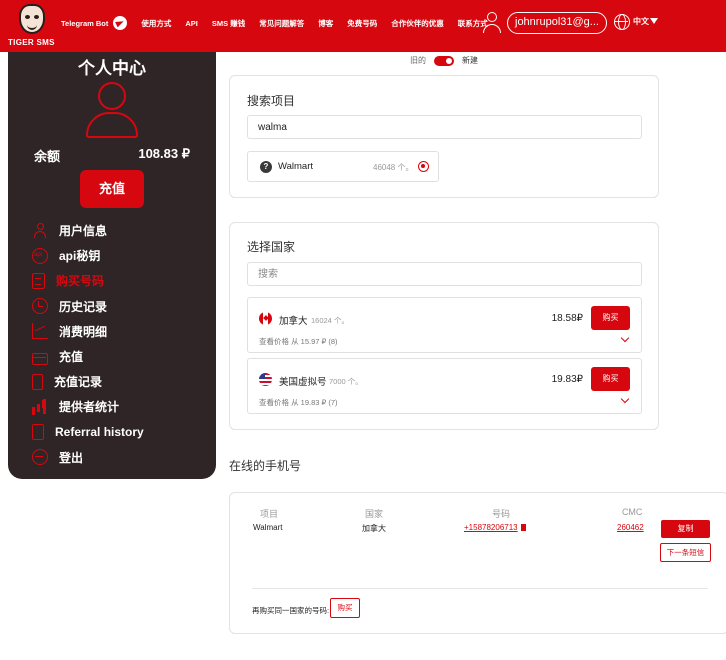 The width and height of the screenshot is (726, 660). Describe the element at coordinates (291, 610) in the screenshot. I see `rebuy-label: 再购买同一国家的号码:` at that location.